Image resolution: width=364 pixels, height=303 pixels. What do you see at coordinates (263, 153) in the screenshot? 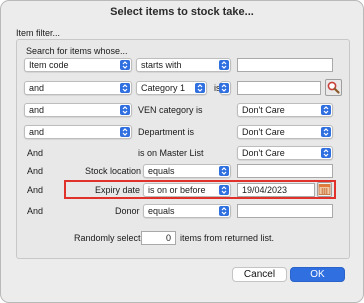
I see `master-list-value: Don't Care` at bounding box center [263, 153].